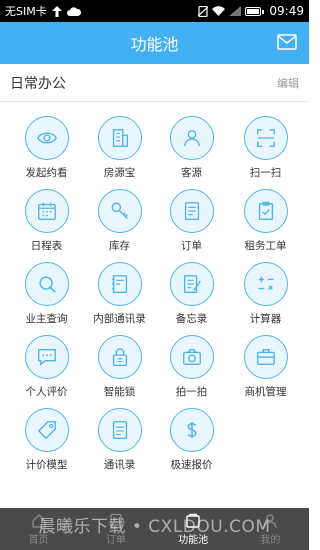 The image size is (320, 550). Describe the element at coordinates (270, 540) in the screenshot. I see `tab-label: 我的` at that location.